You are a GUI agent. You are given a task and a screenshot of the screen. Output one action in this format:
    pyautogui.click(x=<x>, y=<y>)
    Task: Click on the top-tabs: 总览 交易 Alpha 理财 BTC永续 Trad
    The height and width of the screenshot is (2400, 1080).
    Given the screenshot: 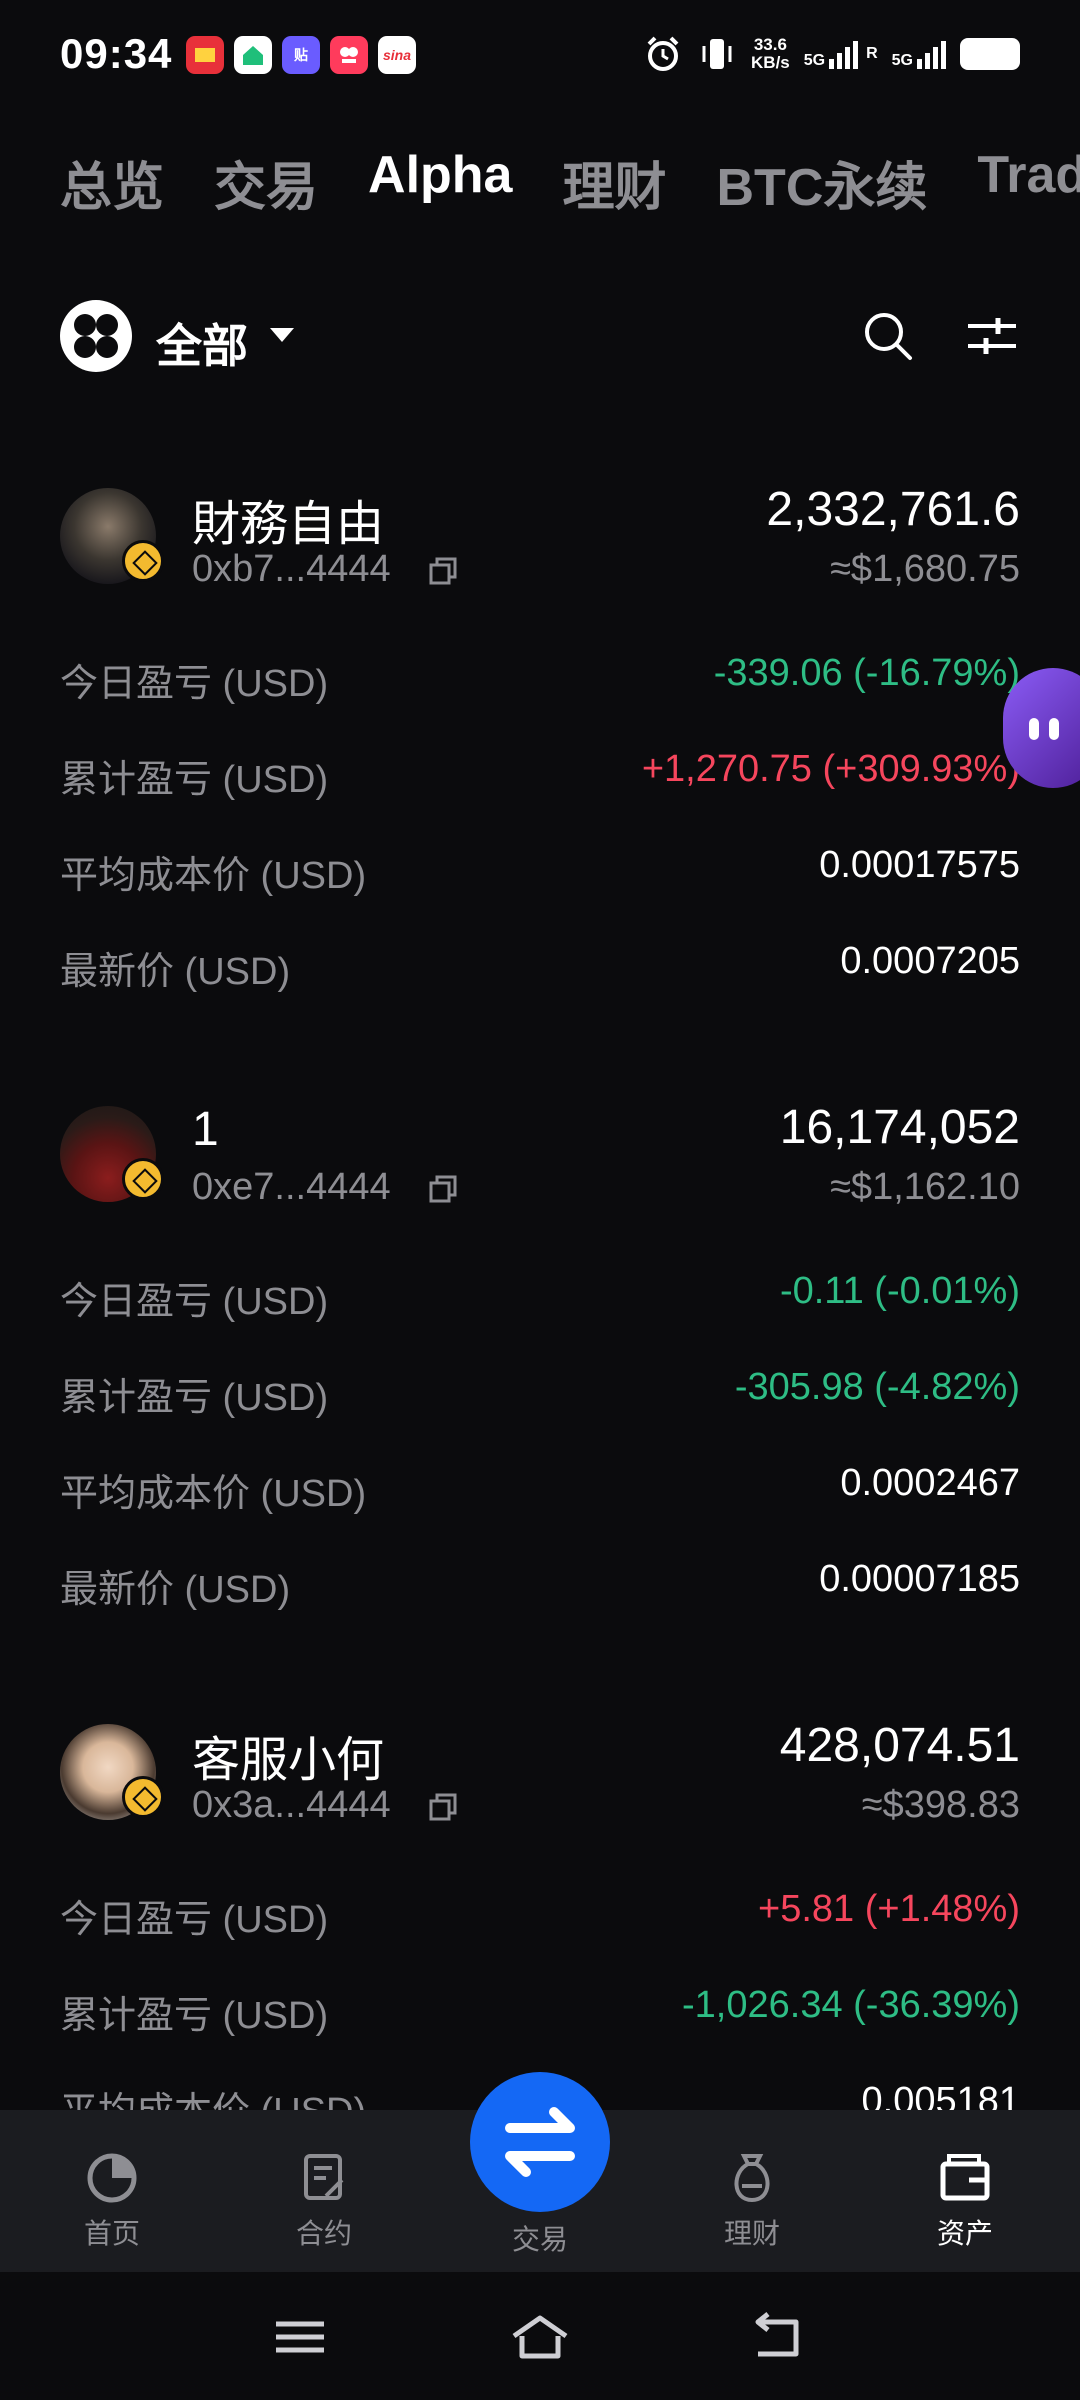 What is the action you would take?
    pyautogui.click(x=570, y=182)
    